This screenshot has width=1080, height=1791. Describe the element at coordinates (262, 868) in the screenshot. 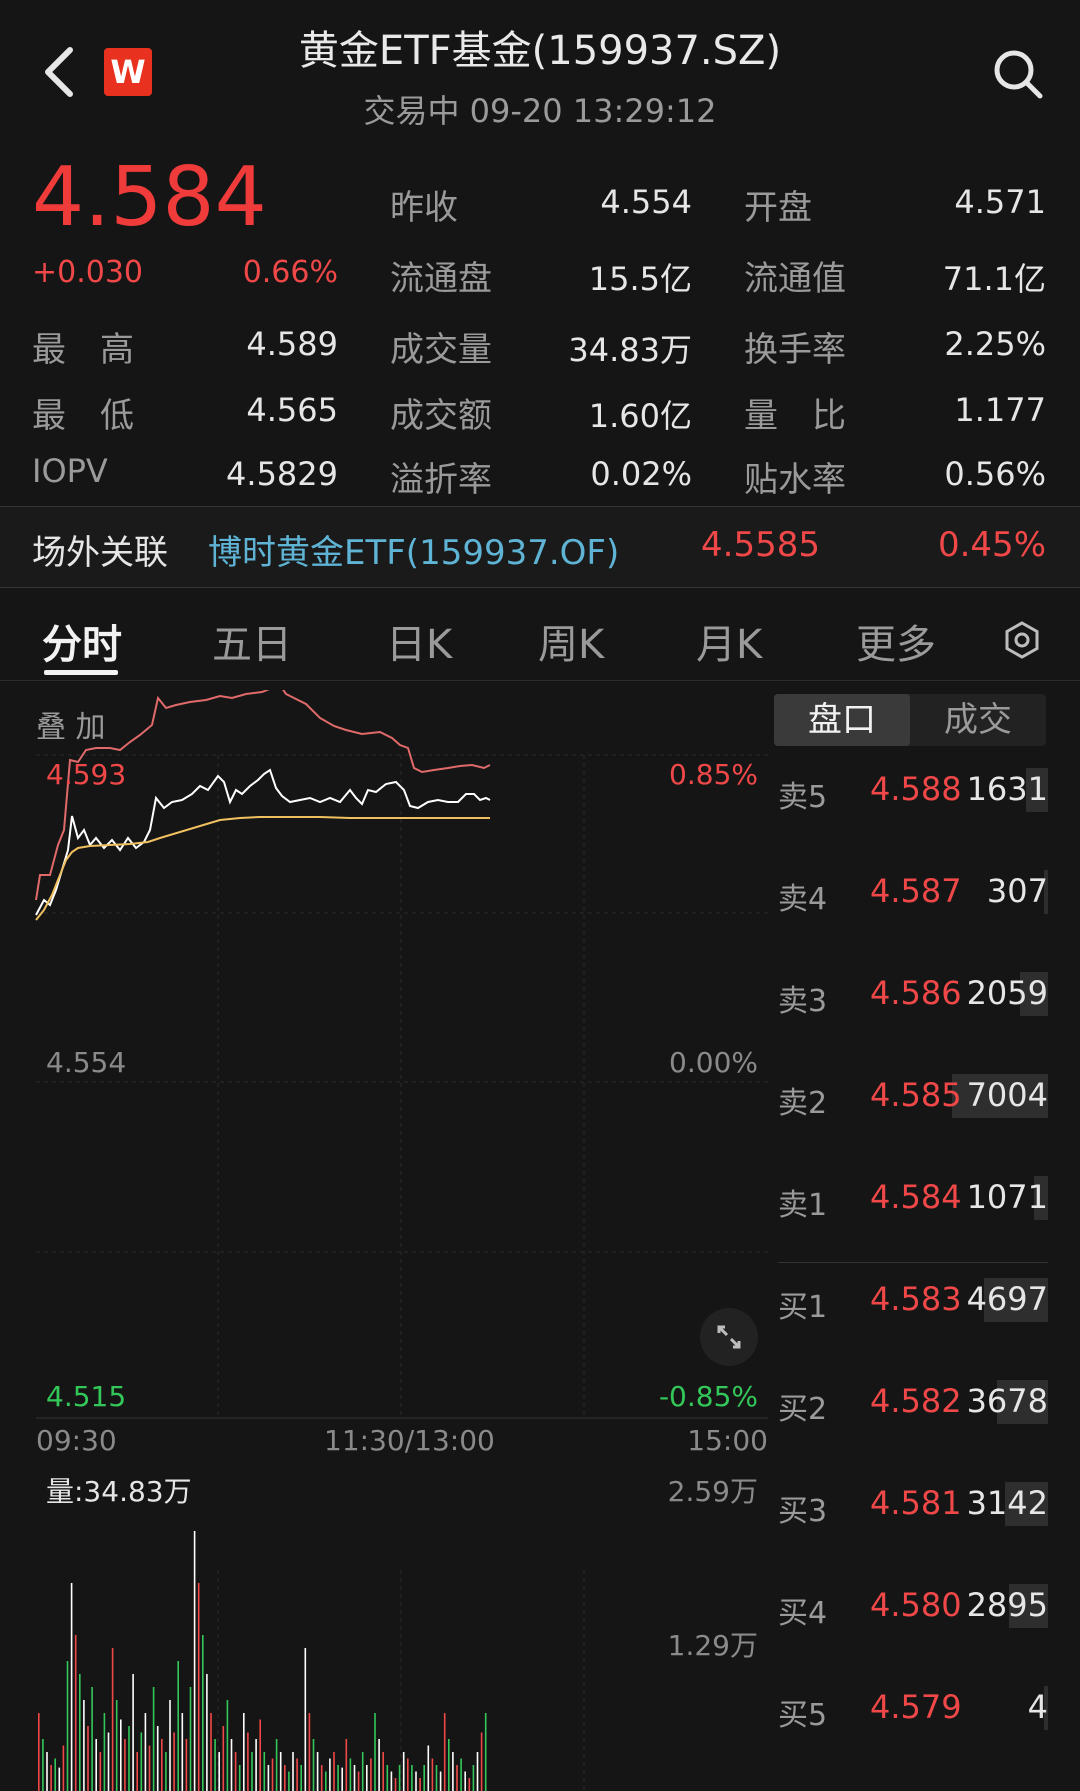

I see `average-line` at that location.